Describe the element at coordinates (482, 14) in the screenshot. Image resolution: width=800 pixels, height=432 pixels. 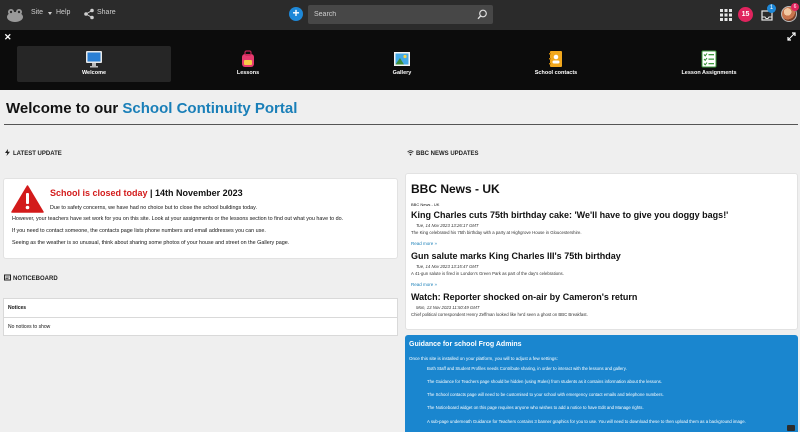
I see `search-icon` at that location.